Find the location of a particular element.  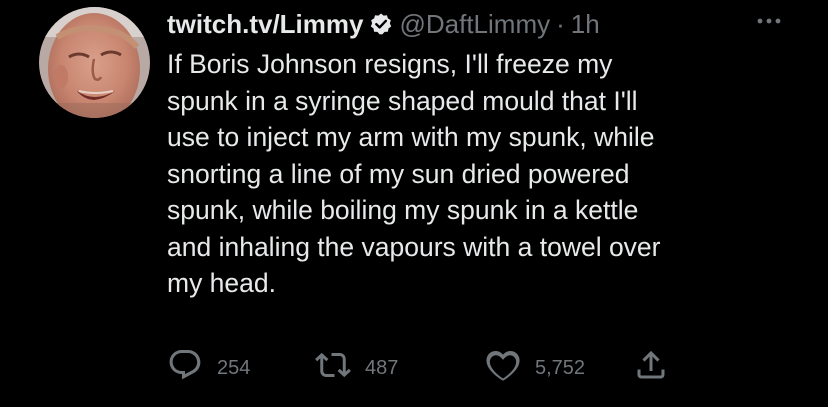

retweet-button: 487 is located at coordinates (356, 368).